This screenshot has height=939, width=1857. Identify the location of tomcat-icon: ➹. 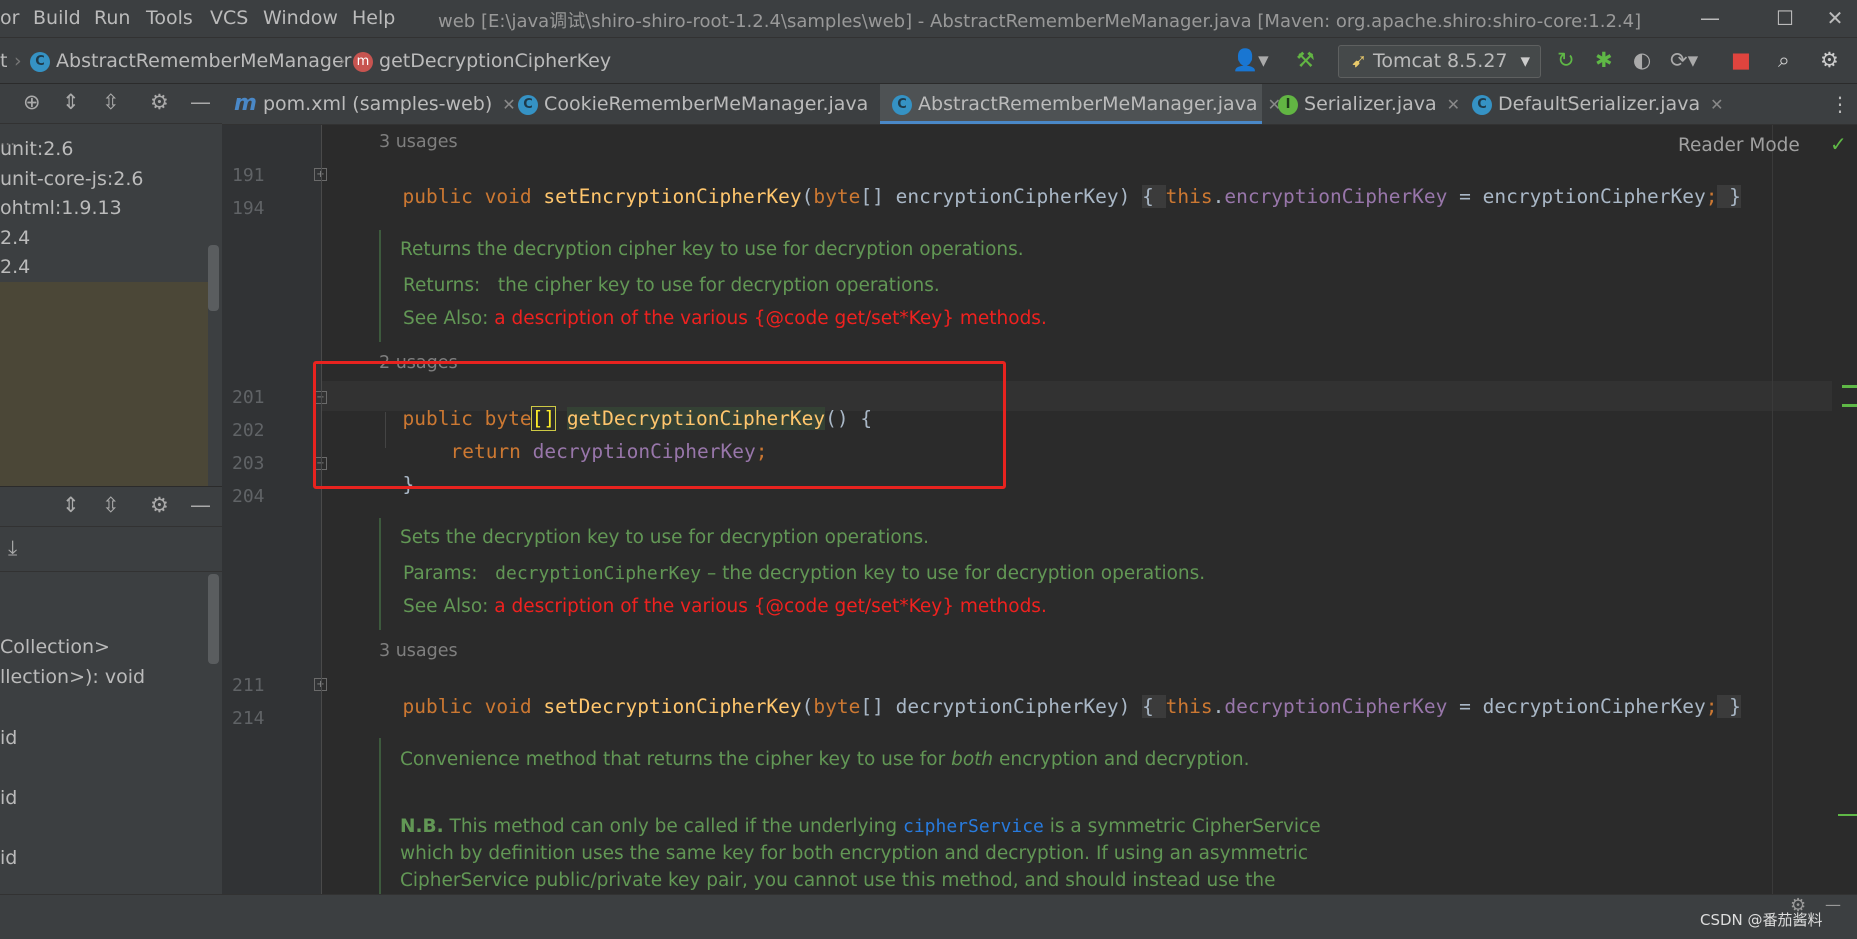
(1359, 61).